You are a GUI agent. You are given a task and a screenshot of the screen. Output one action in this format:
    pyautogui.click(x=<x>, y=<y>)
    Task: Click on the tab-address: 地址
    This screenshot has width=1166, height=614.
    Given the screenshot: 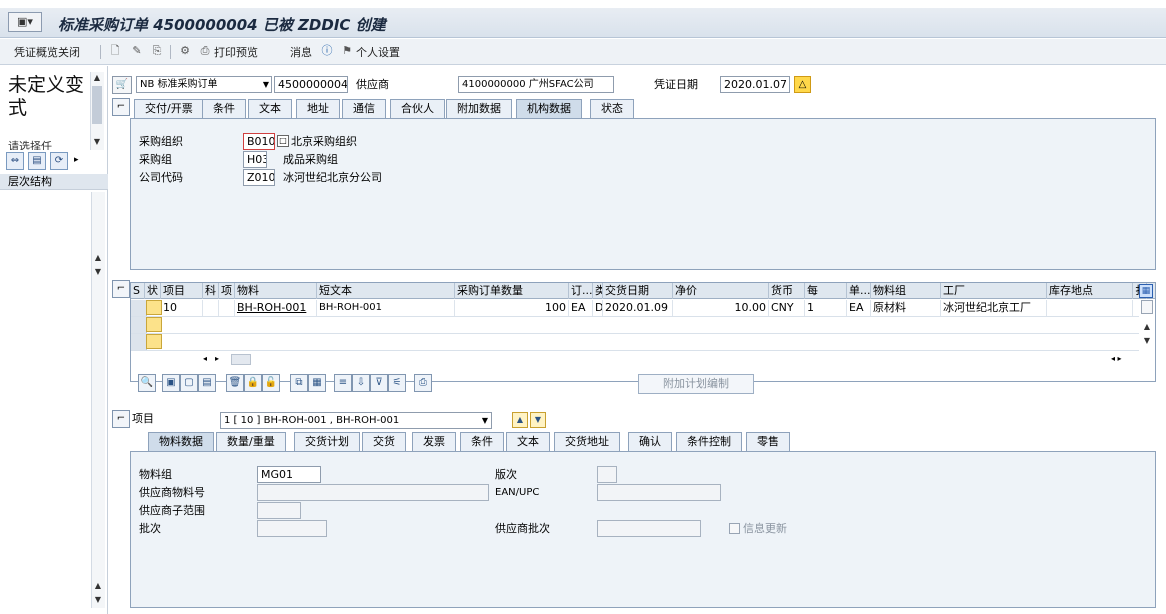 What is the action you would take?
    pyautogui.click(x=318, y=108)
    